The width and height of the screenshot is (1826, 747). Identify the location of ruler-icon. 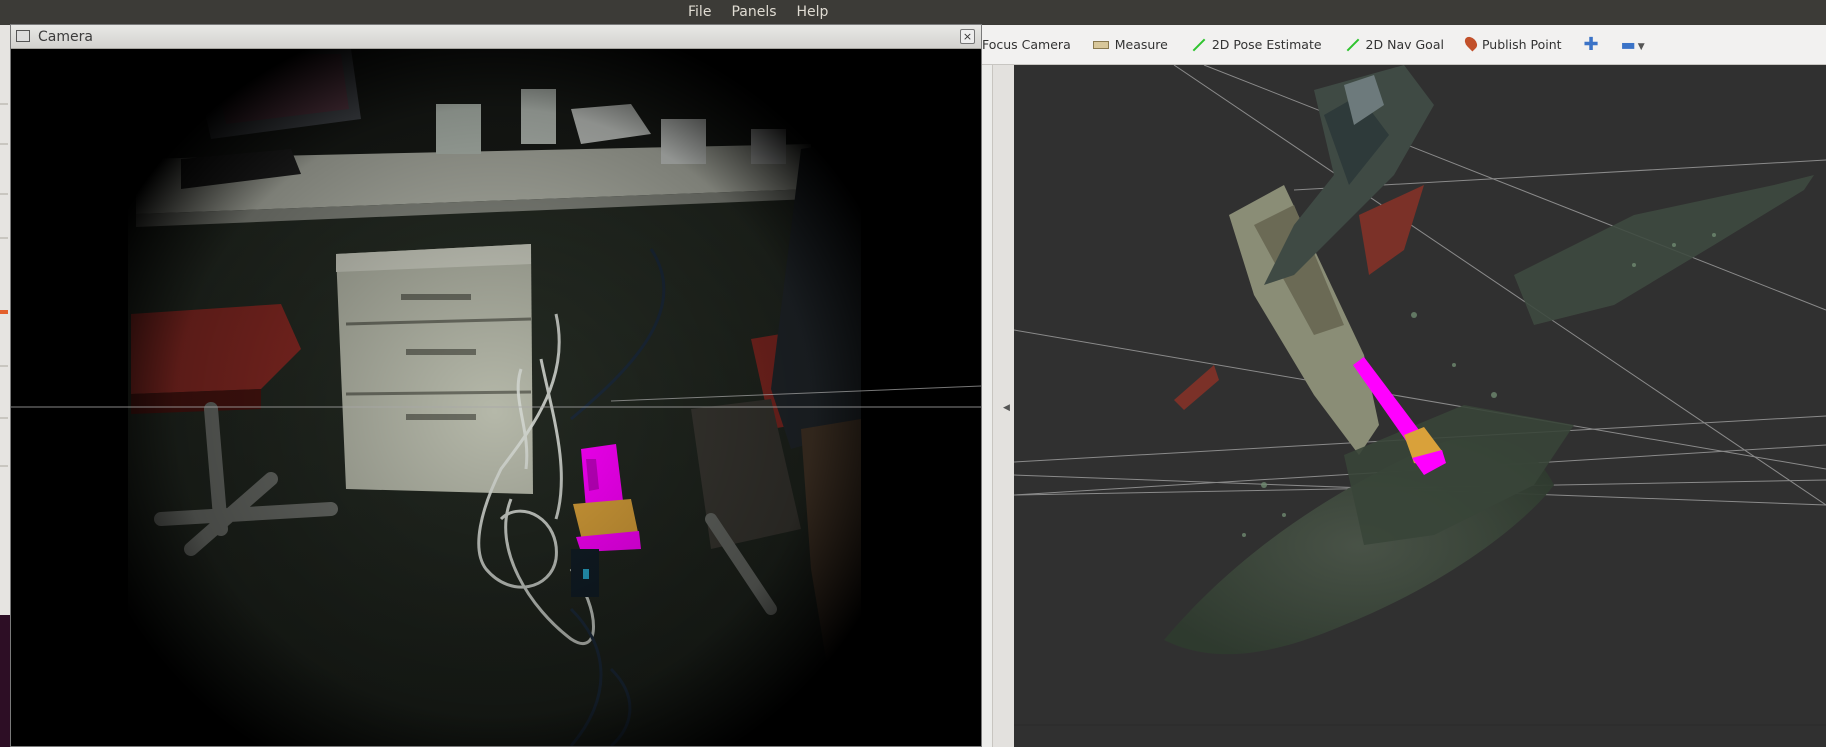
(1100, 44).